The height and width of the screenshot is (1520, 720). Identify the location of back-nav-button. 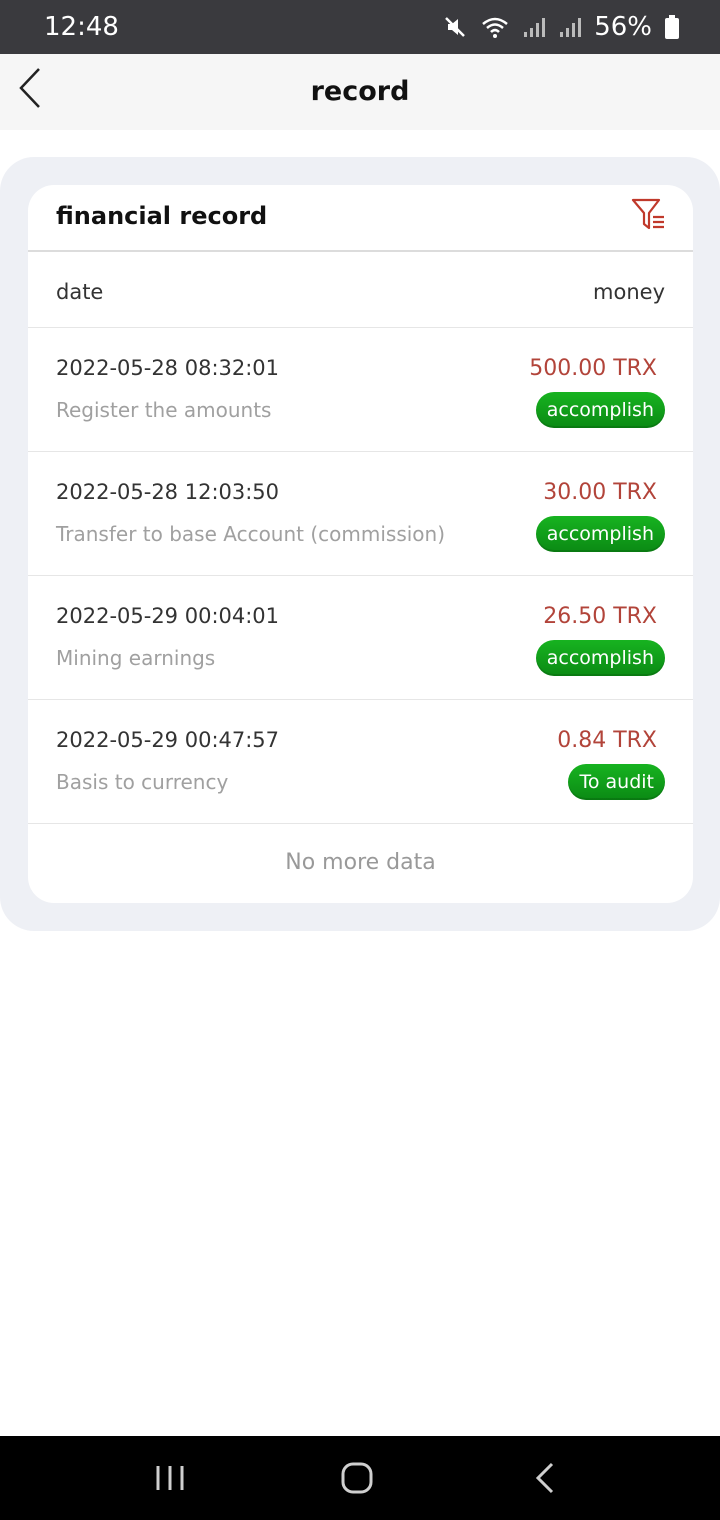
(546, 1480).